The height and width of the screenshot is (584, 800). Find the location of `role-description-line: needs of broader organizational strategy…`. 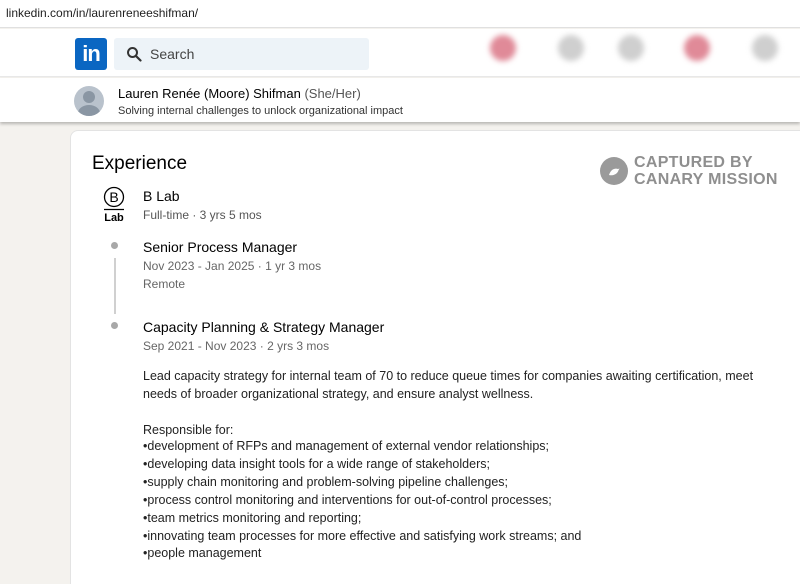

role-description-line: needs of broader organizational strategy… is located at coordinates (338, 394).